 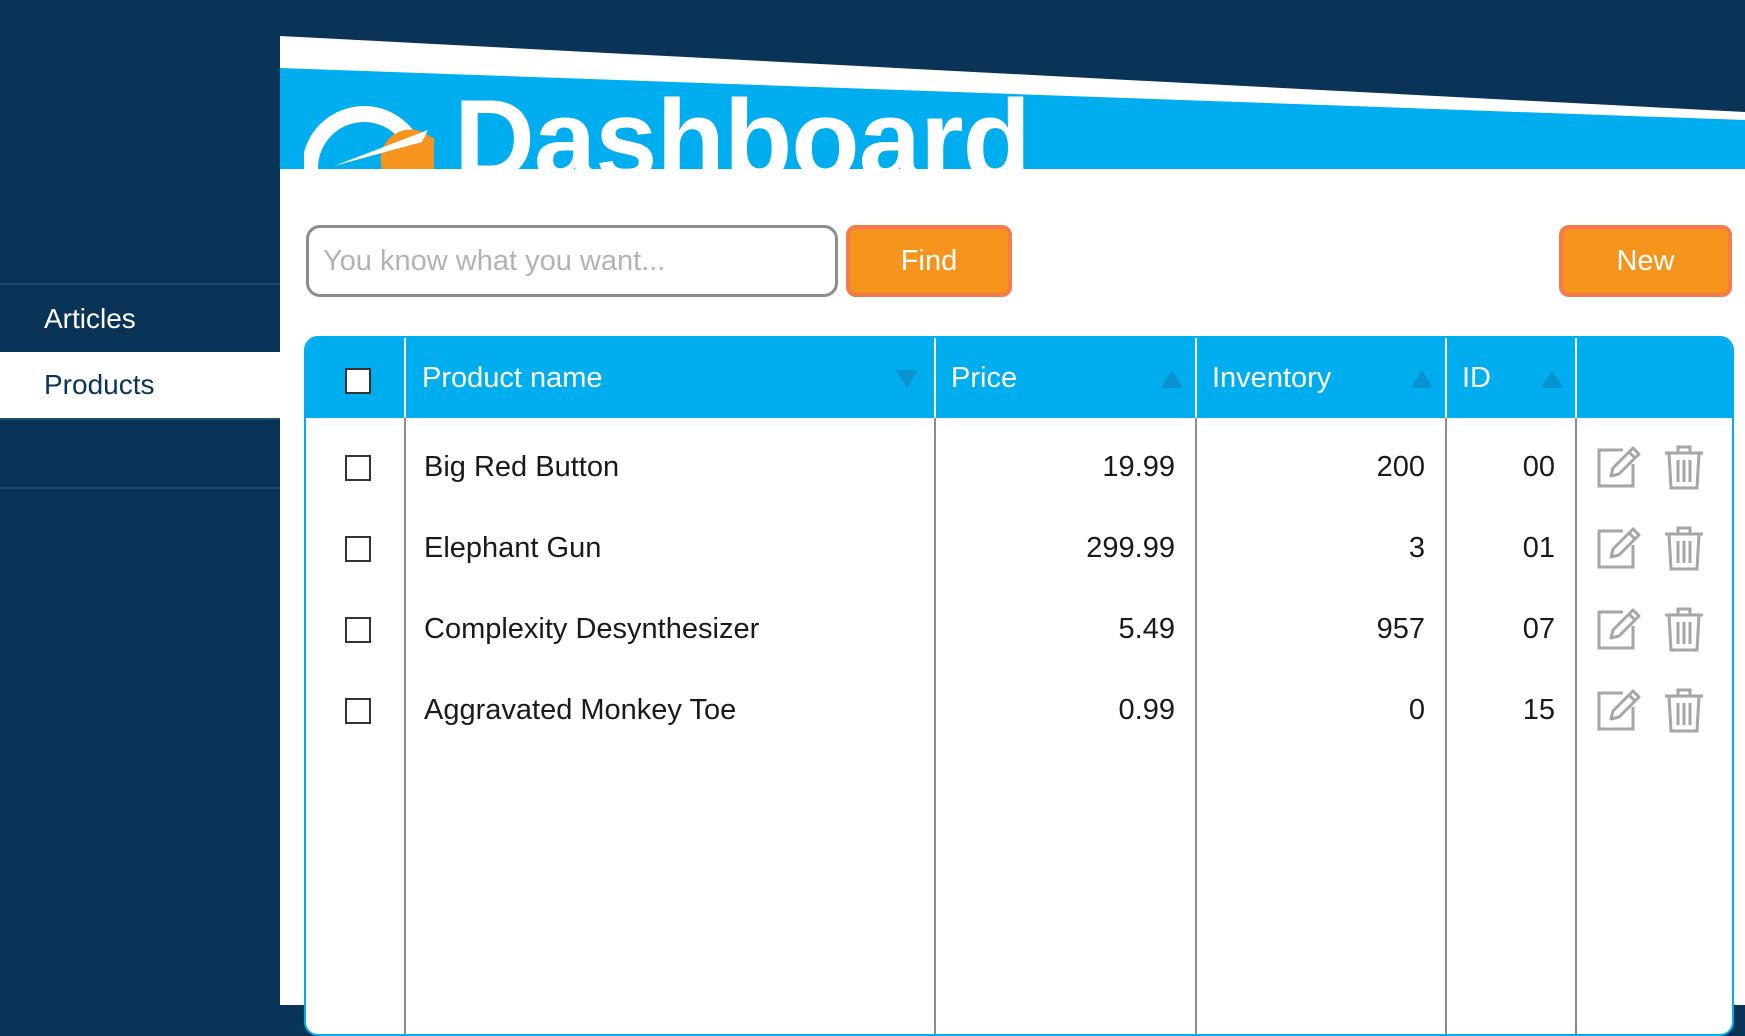 What do you see at coordinates (99, 384) in the screenshot?
I see `sidebar-item-label: Products` at bounding box center [99, 384].